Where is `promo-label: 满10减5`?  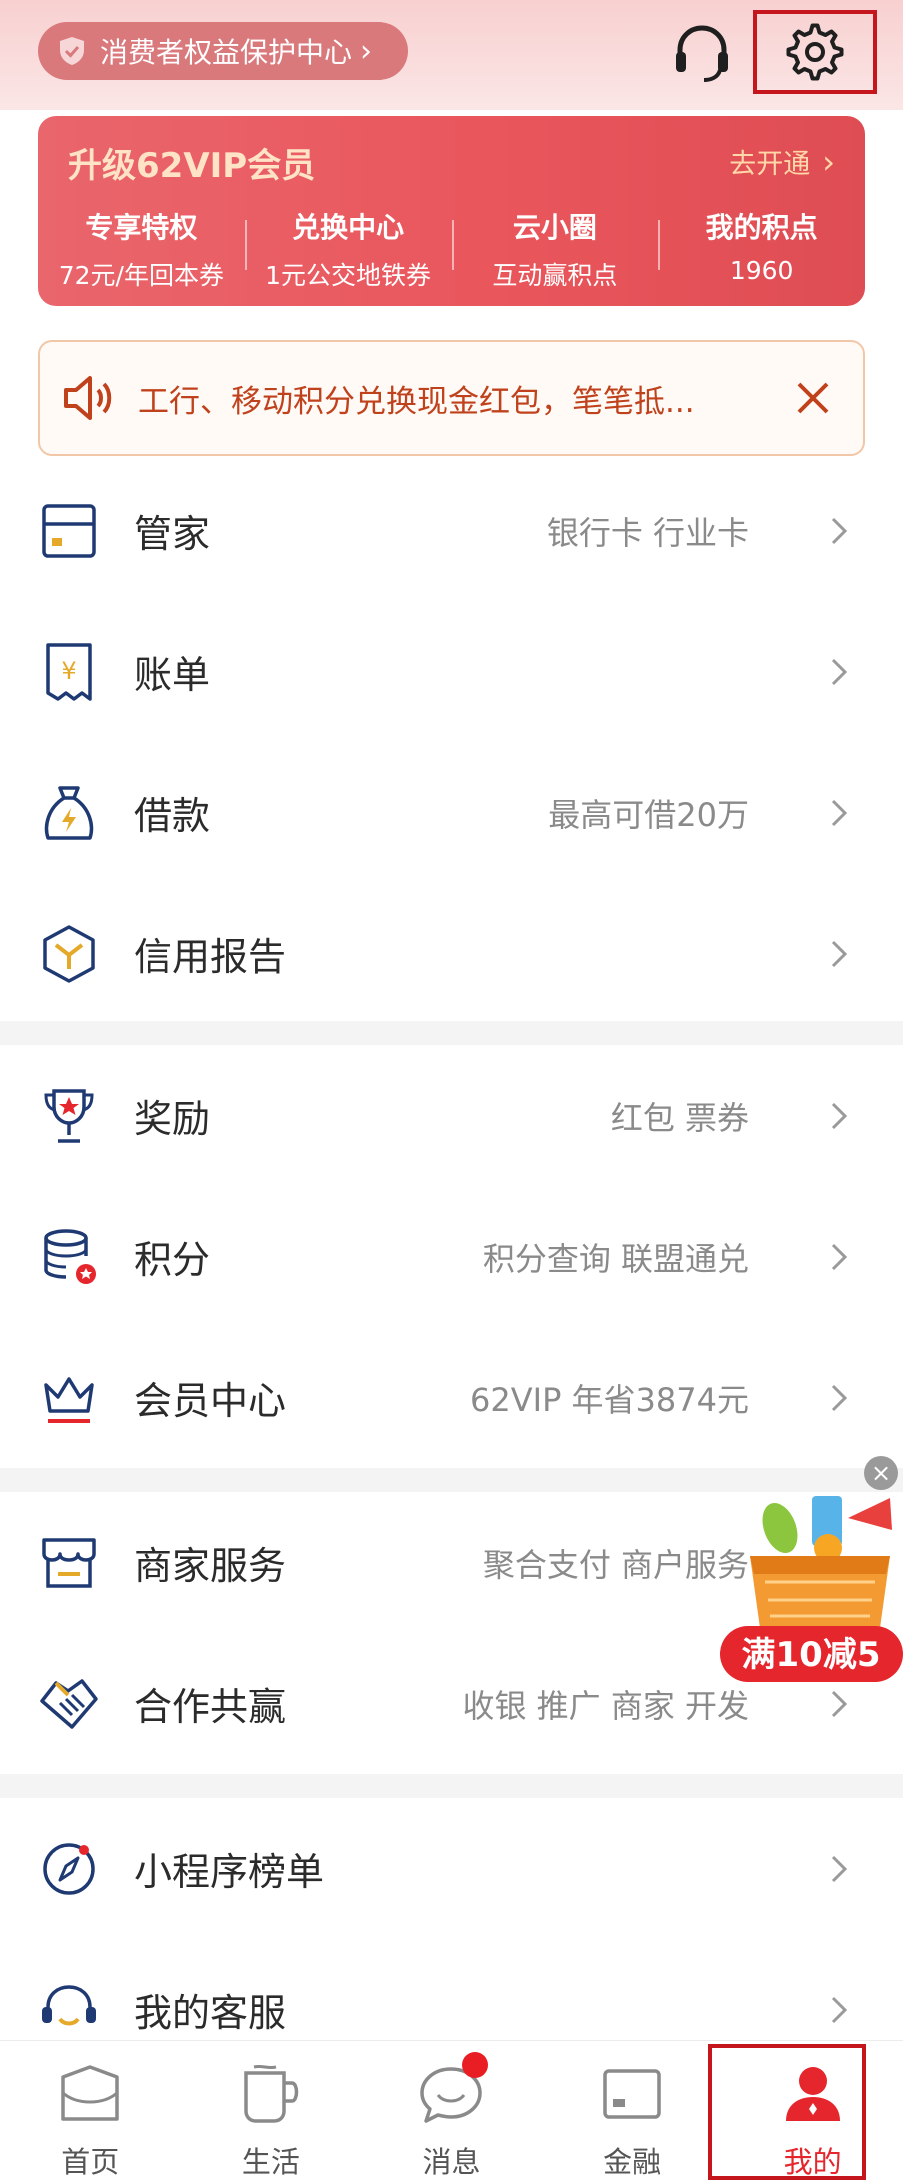
promo-label: 满10减5 is located at coordinates (811, 1655).